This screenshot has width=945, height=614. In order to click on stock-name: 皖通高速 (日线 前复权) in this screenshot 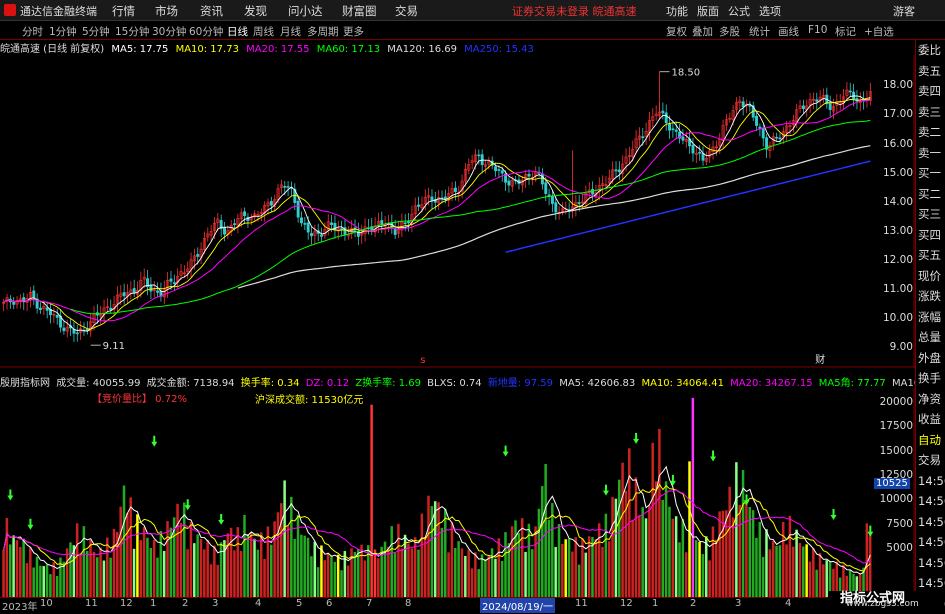, I will do `click(52, 49)`.